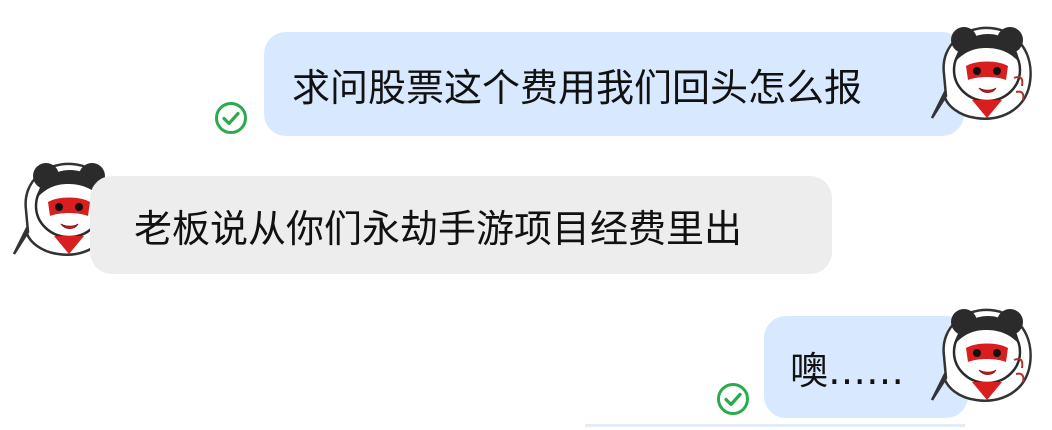 Image resolution: width=1052 pixels, height=430 pixels. I want to click on message-text: 求问股票这个费用我们回头怎么报, so click(577, 87).